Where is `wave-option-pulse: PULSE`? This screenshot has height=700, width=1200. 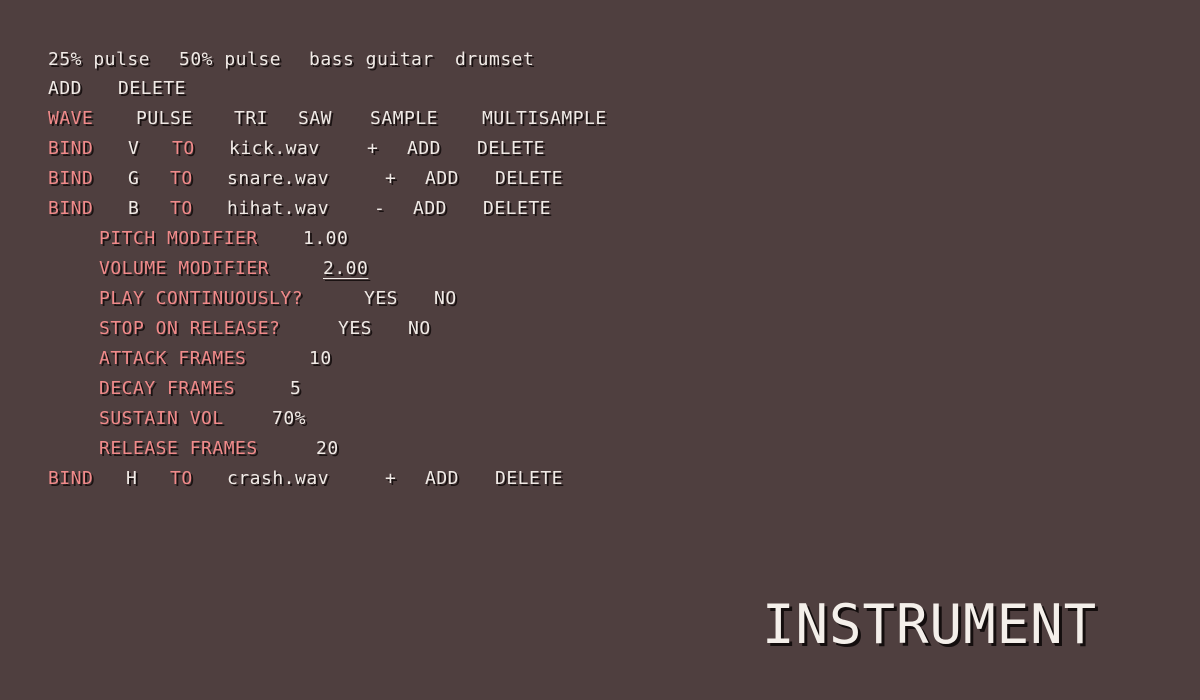 wave-option-pulse: PULSE is located at coordinates (164, 119).